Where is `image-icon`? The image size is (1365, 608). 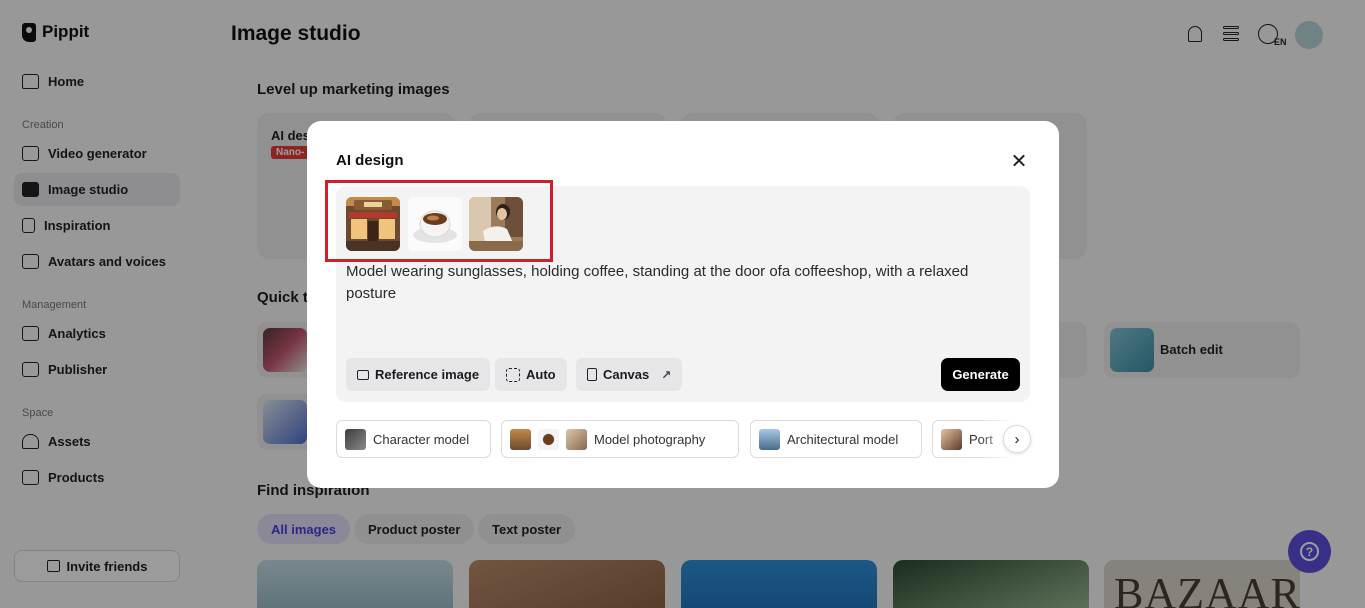
image-icon is located at coordinates (363, 374).